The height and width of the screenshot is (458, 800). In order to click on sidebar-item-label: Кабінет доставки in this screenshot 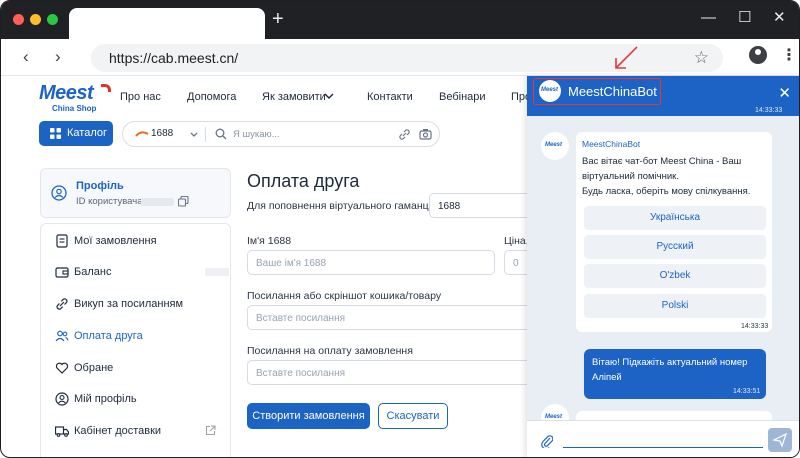, I will do `click(118, 431)`.